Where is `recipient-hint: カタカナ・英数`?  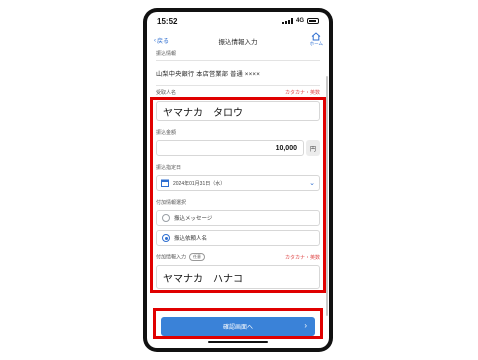
recipient-hint: カタカナ・英数 is located at coordinates (302, 93).